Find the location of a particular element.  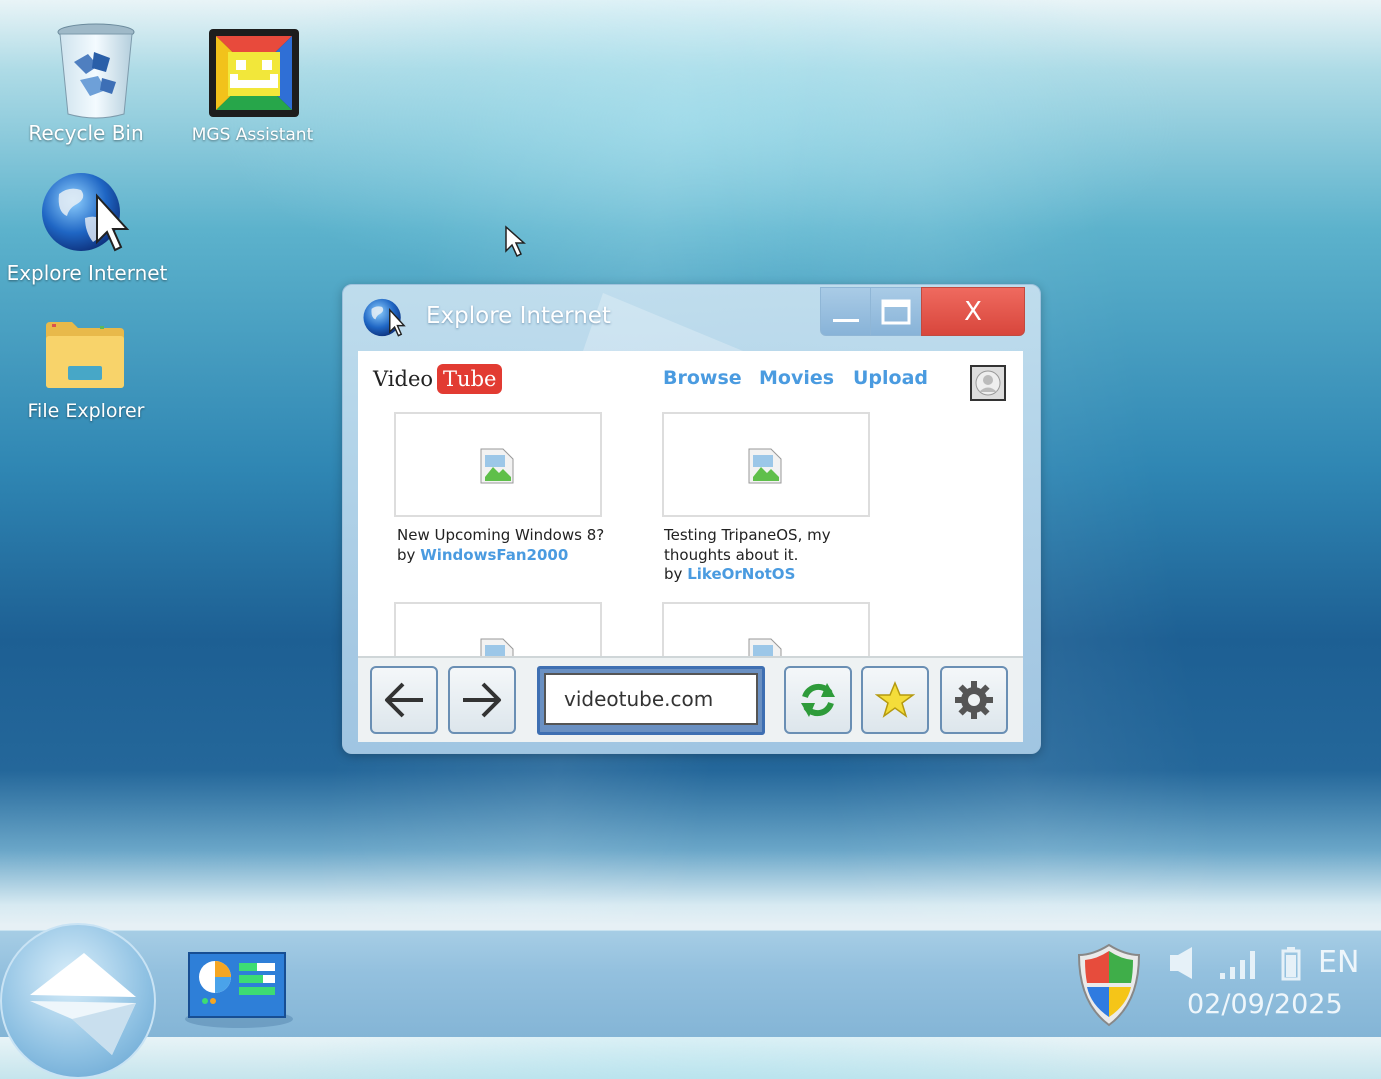

favorites-button is located at coordinates (895, 700).